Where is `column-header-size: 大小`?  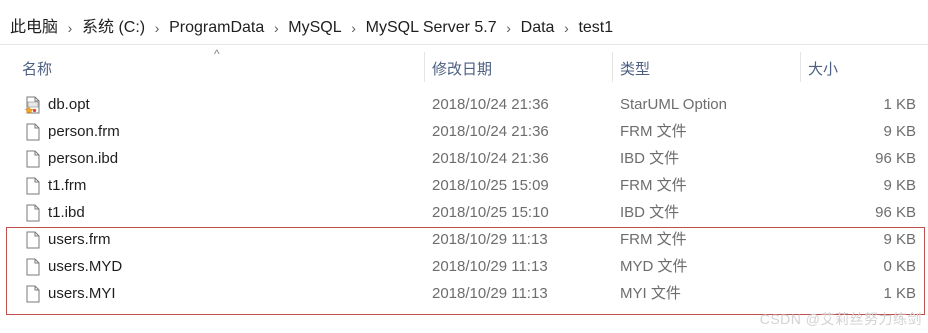 column-header-size: 大小 is located at coordinates (823, 68).